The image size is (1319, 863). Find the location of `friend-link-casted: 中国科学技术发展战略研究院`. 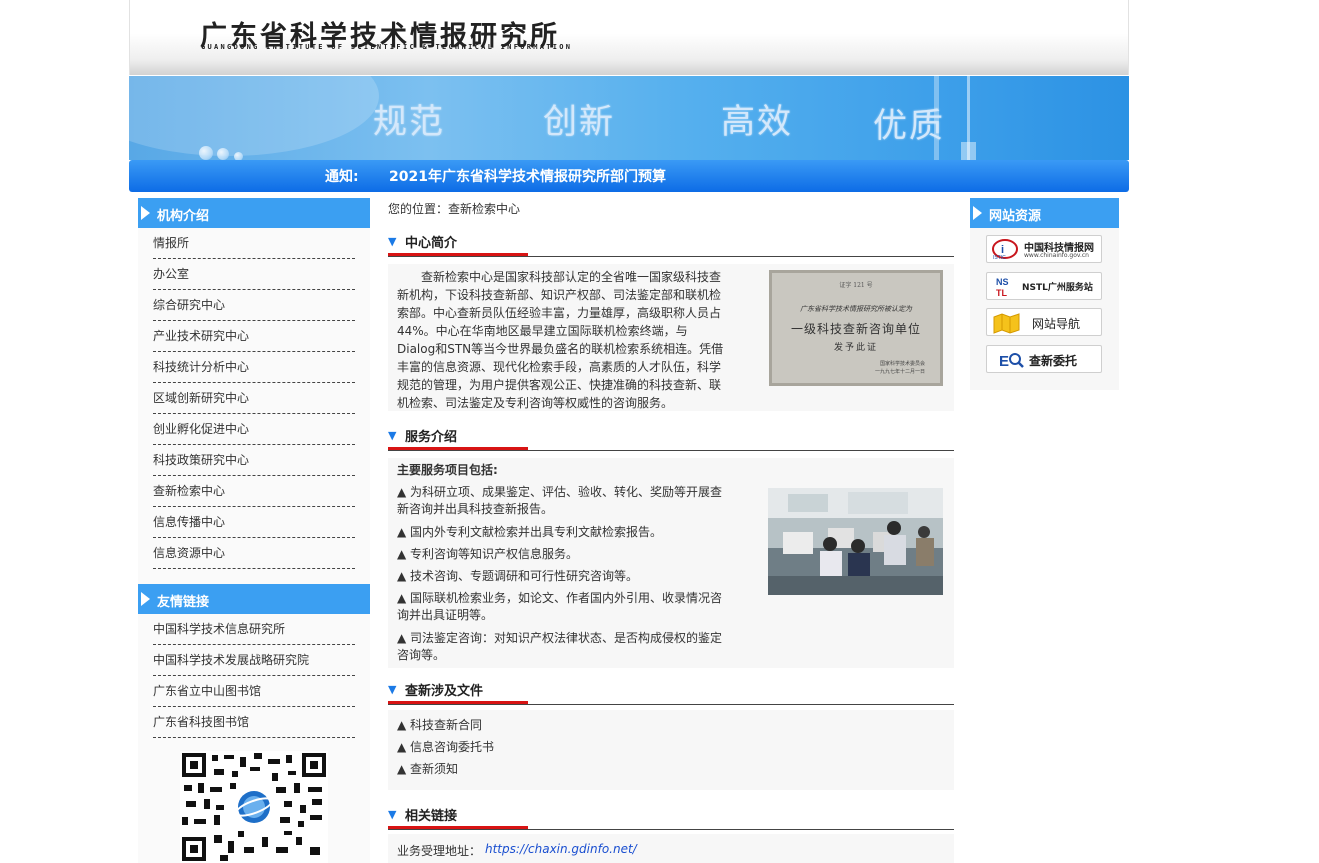

friend-link-casted: 中国科学技术发展战略研究院 is located at coordinates (254, 660).